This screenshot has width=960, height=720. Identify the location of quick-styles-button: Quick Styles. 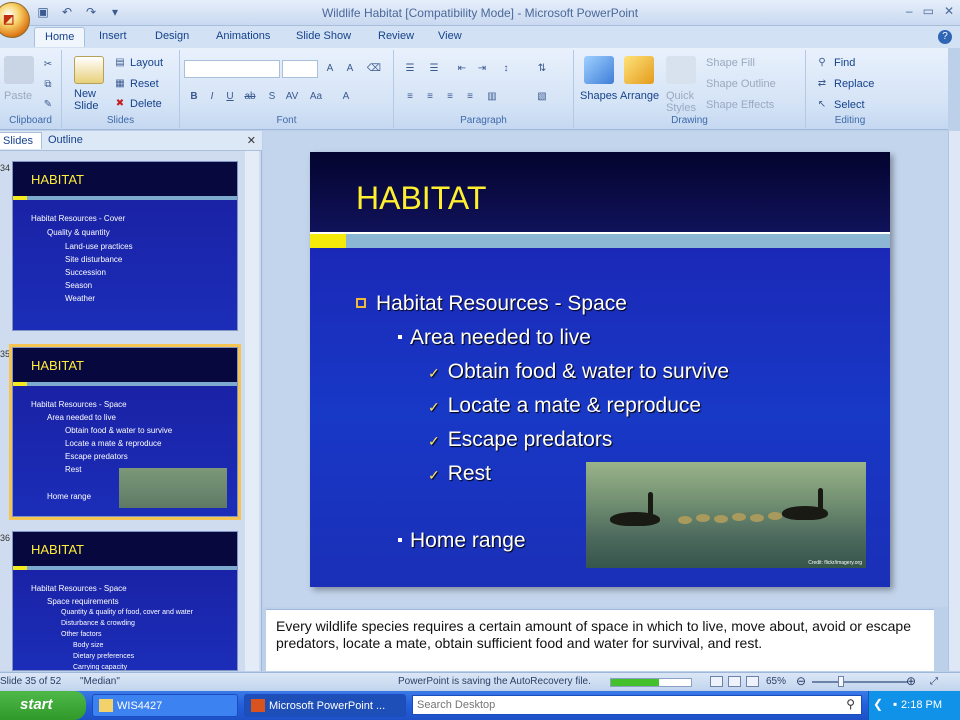
(683, 102).